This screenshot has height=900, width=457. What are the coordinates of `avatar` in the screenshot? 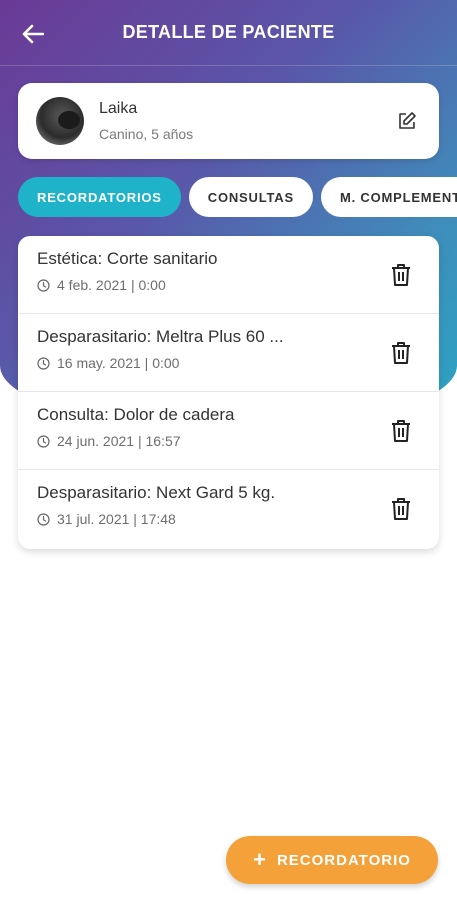 It's located at (60, 121).